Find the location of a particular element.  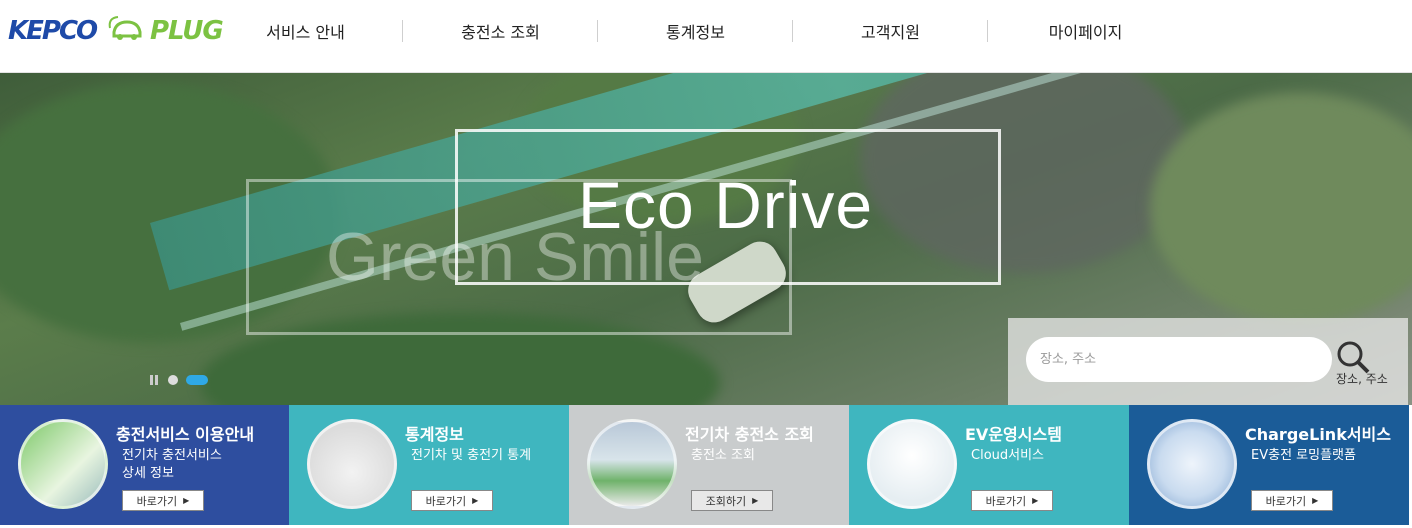

ev-car-plug-icon is located at coordinates (125, 28).